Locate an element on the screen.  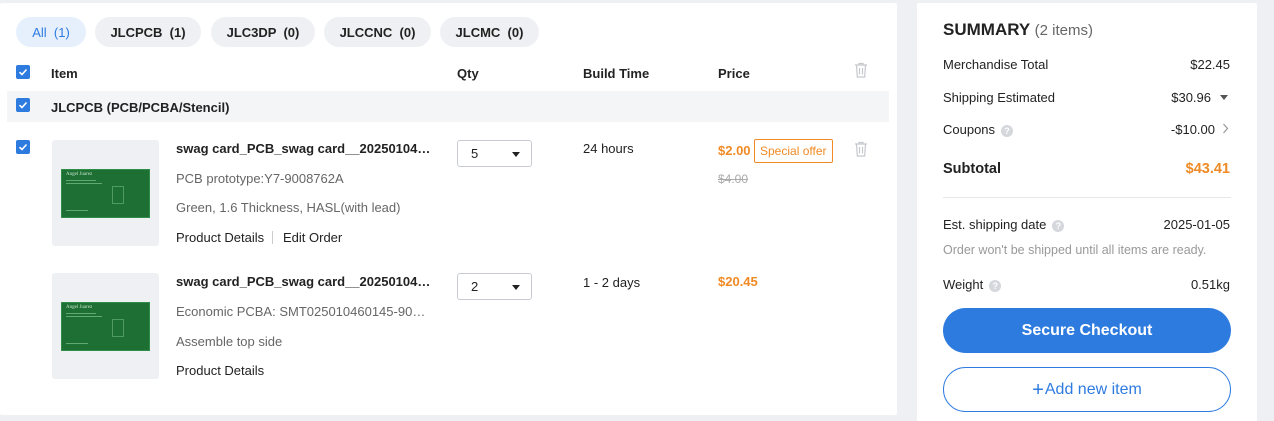
column-price: Price is located at coordinates (734, 73).